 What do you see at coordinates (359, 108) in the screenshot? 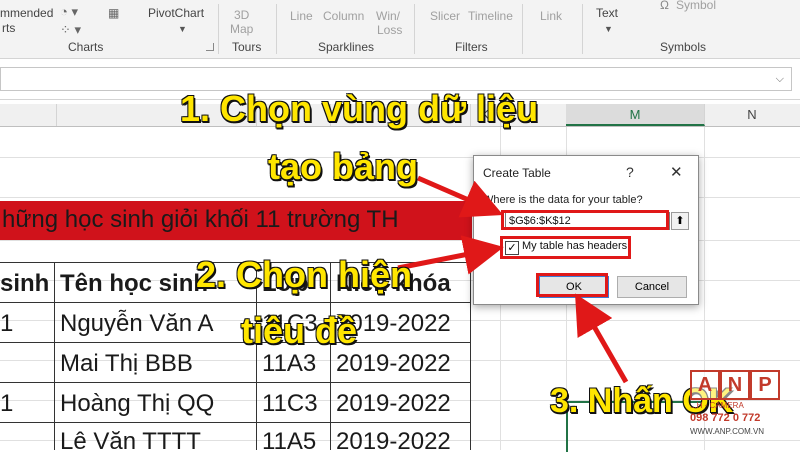
I see `annotation-step1: 1. Chọn vùng dữ liệu` at bounding box center [359, 108].